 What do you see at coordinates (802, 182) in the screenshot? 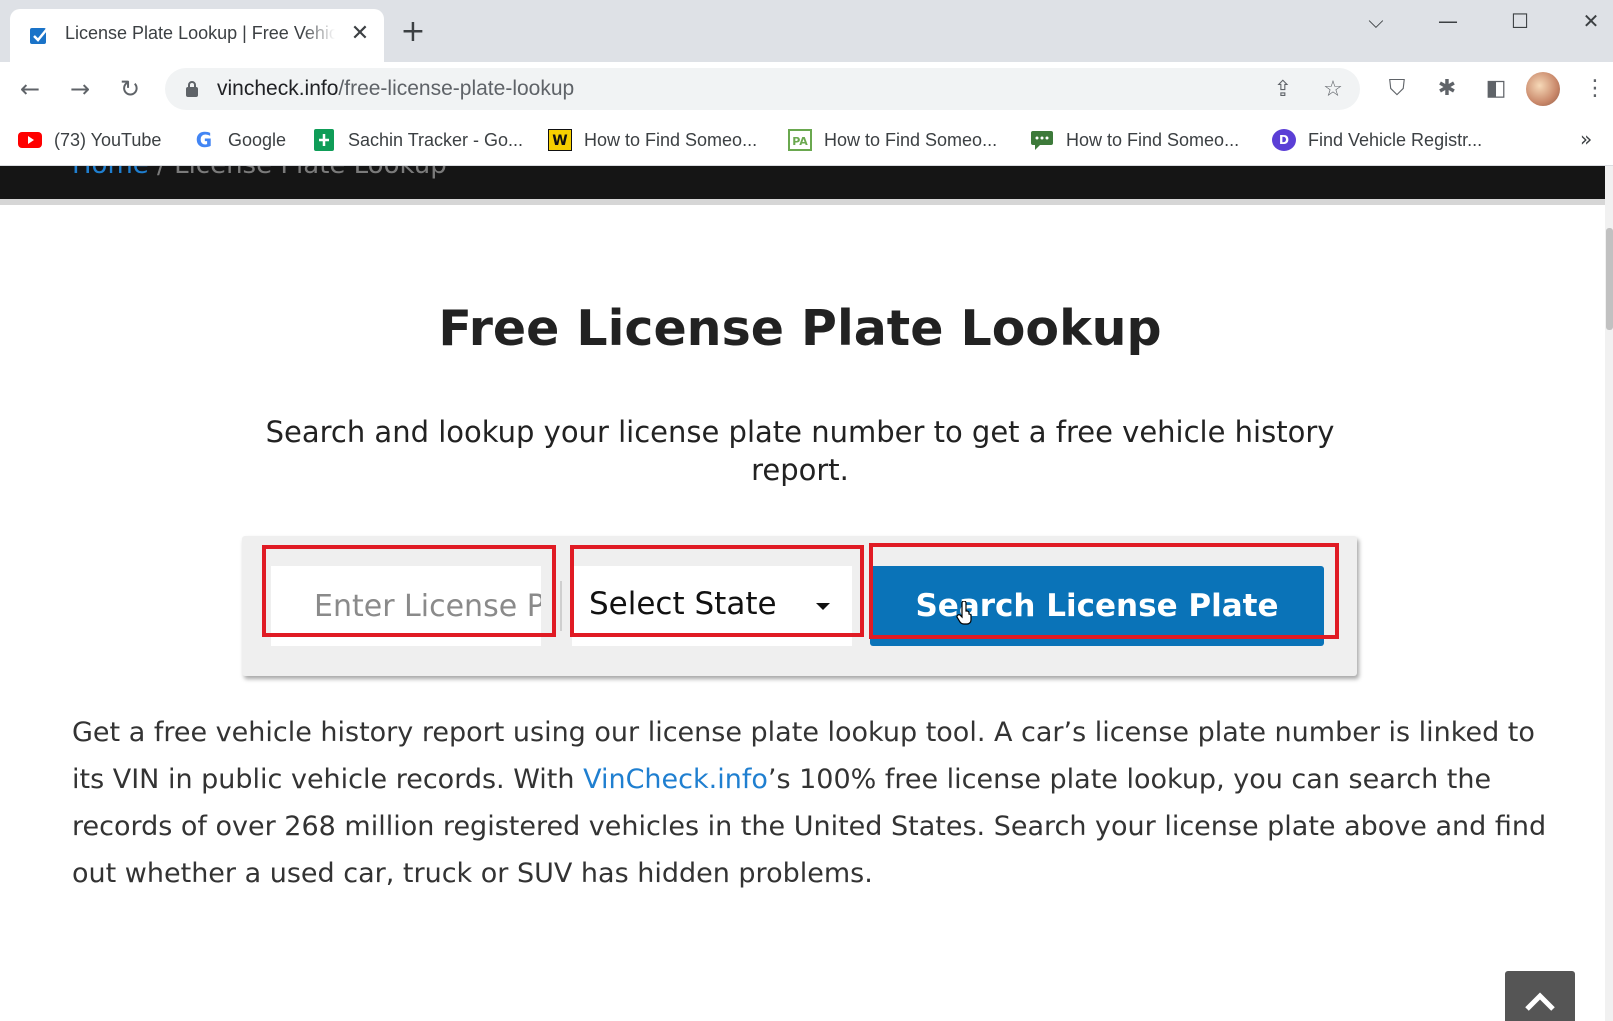
I see `header-band: Home / License Plate Lookup` at bounding box center [802, 182].